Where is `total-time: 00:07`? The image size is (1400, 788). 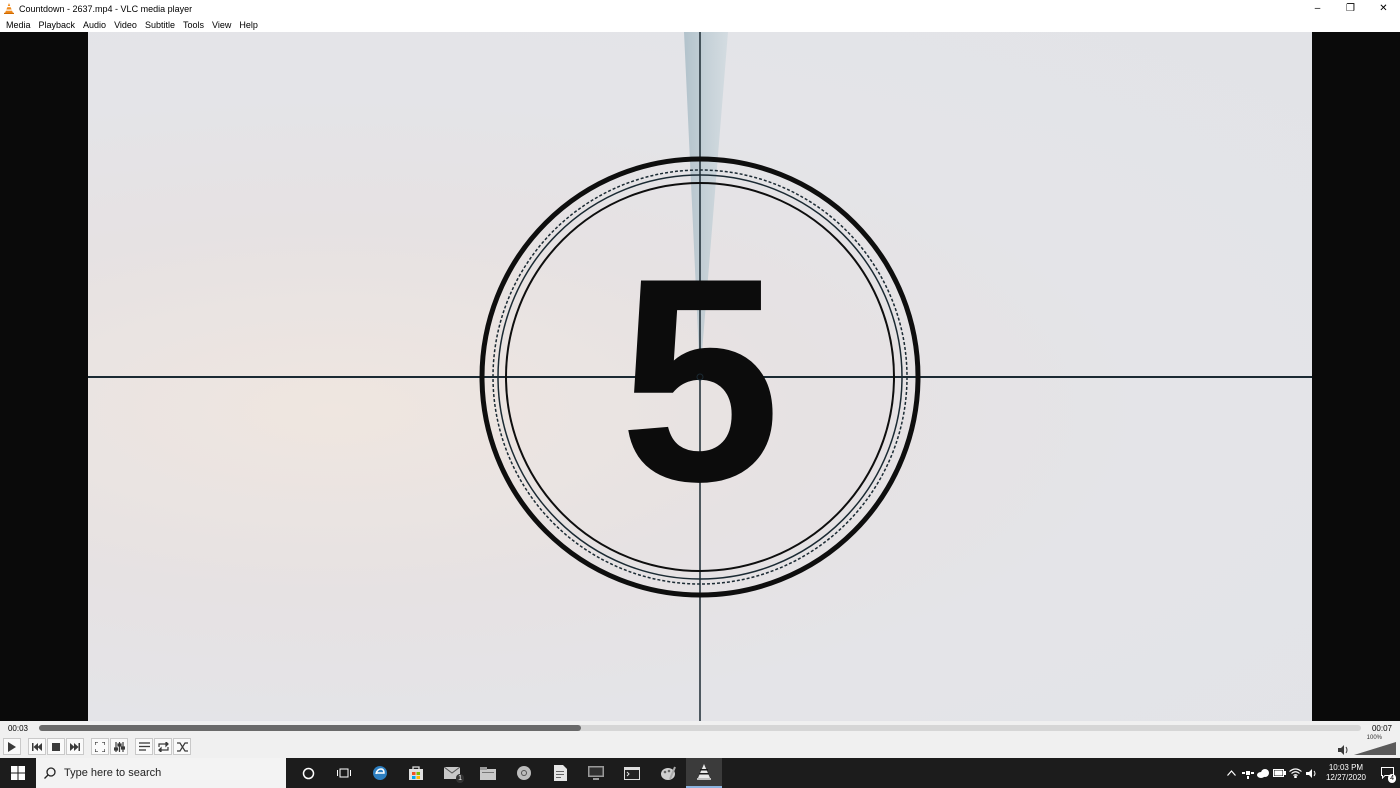
total-time: 00:07 is located at coordinates (1382, 728).